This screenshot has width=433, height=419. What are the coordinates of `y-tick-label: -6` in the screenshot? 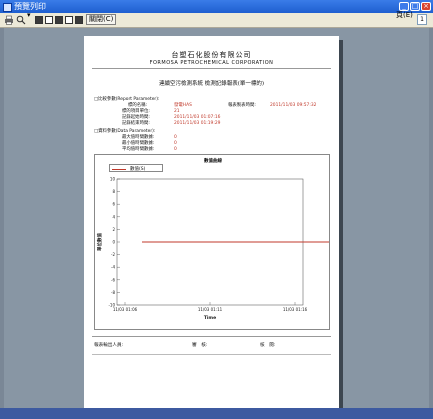 It's located at (113, 279).